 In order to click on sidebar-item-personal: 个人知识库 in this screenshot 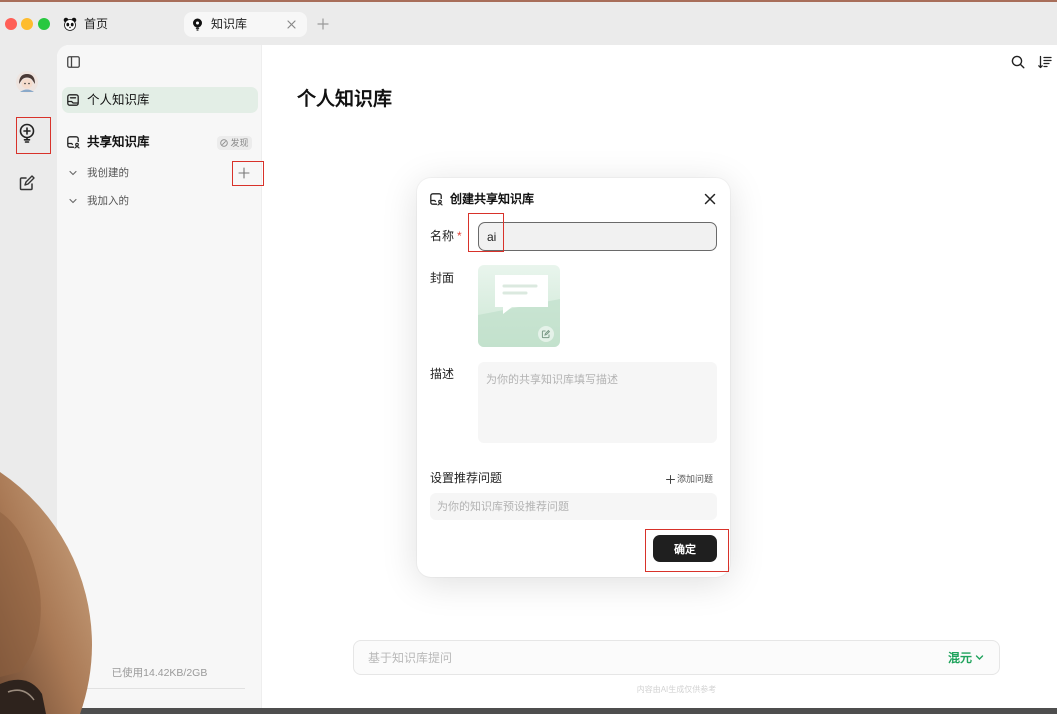, I will do `click(160, 100)`.